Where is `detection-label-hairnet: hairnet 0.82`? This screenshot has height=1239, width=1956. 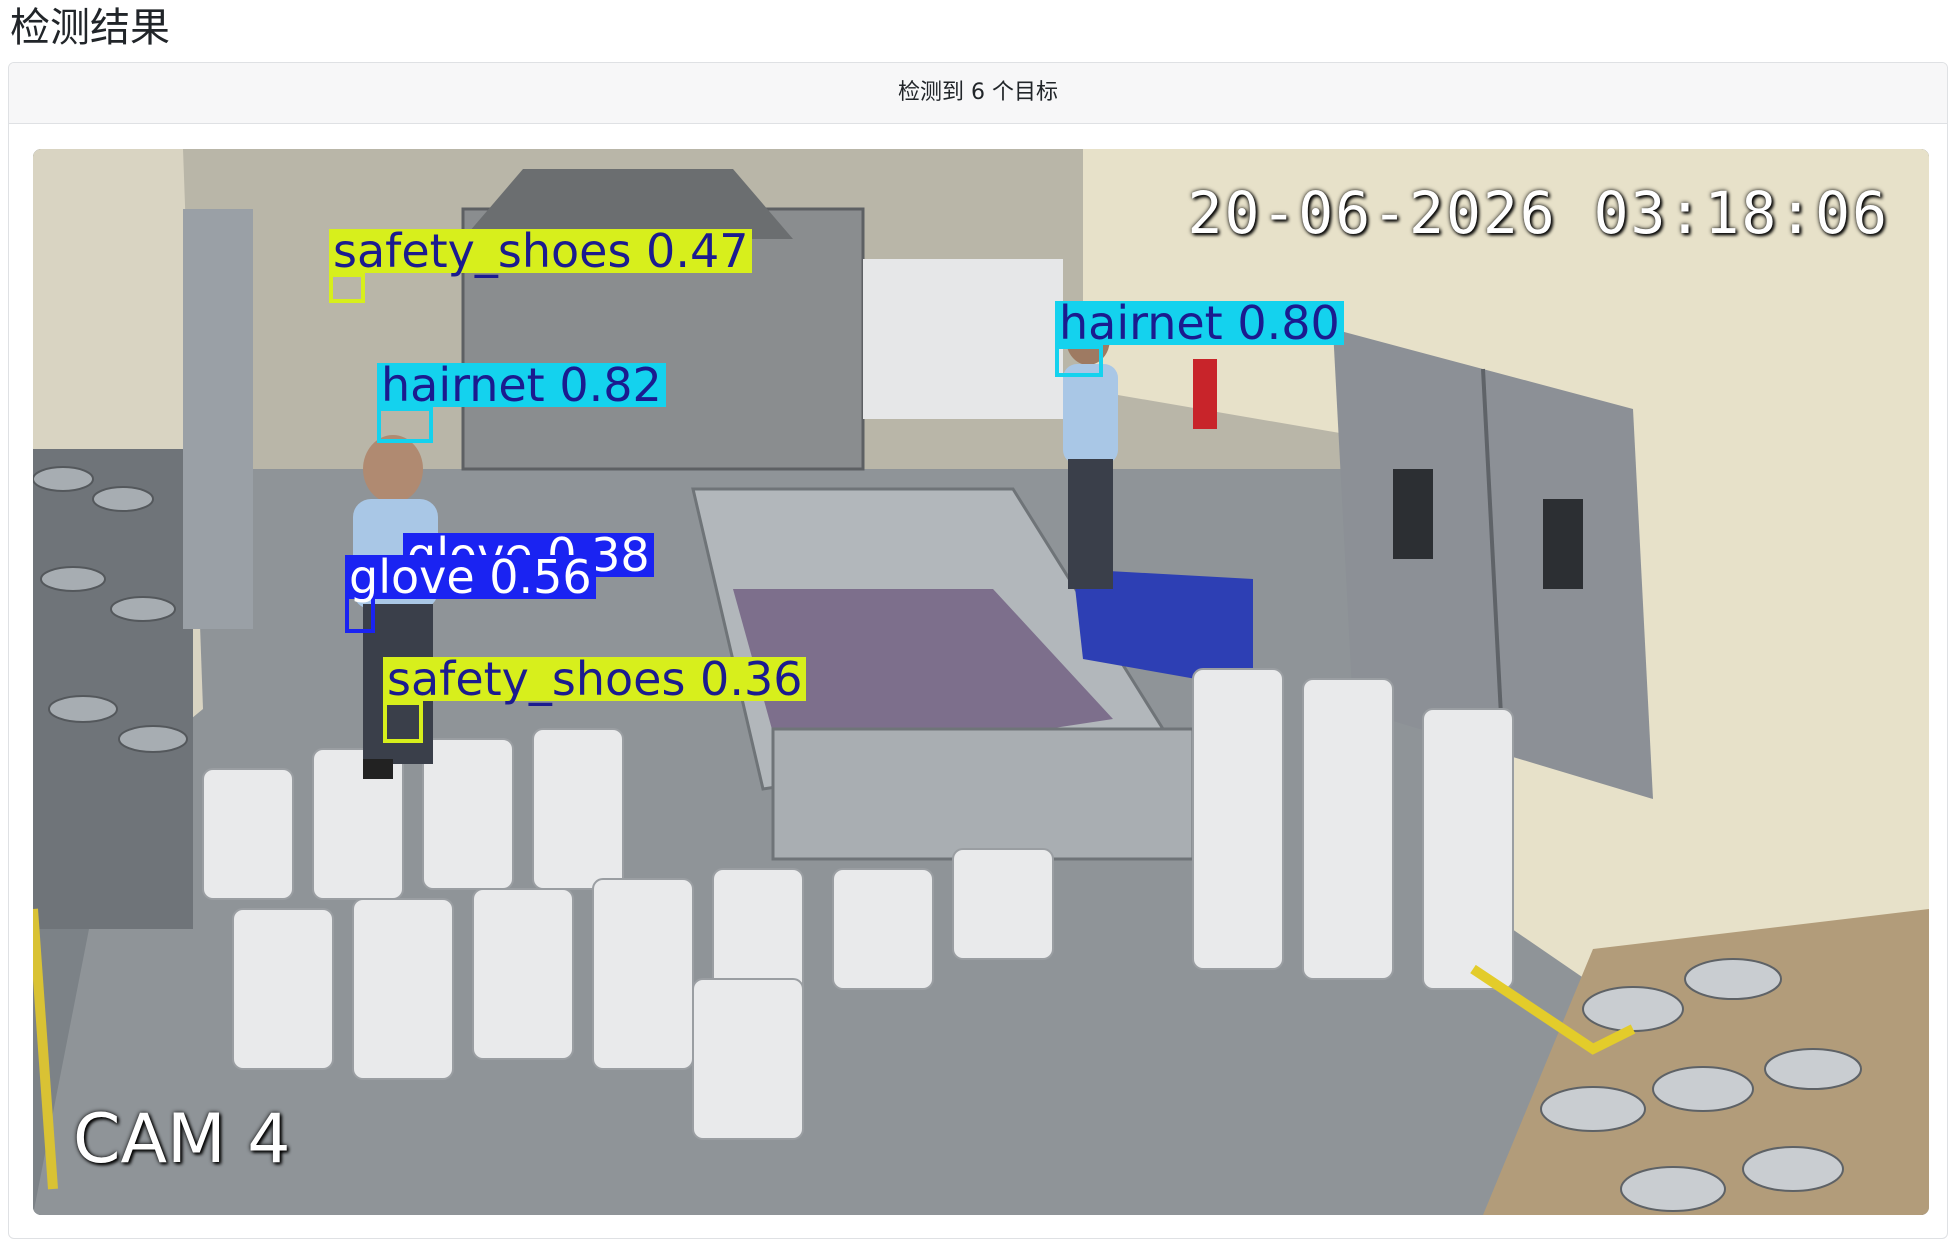 detection-label-hairnet: hairnet 0.82 is located at coordinates (521, 385).